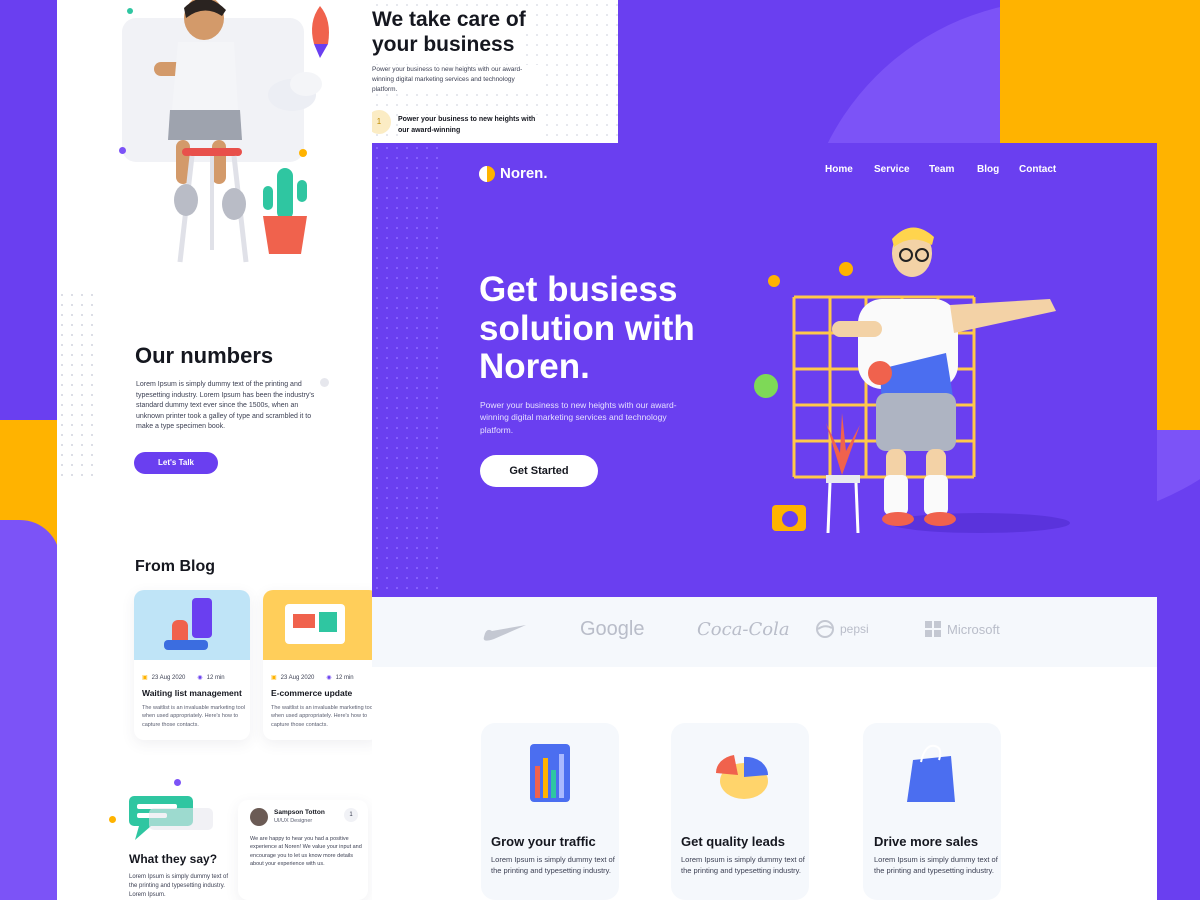 The image size is (1200, 900). Describe the element at coordinates (30, 710) in the screenshot. I see `background-purple-strip` at that location.